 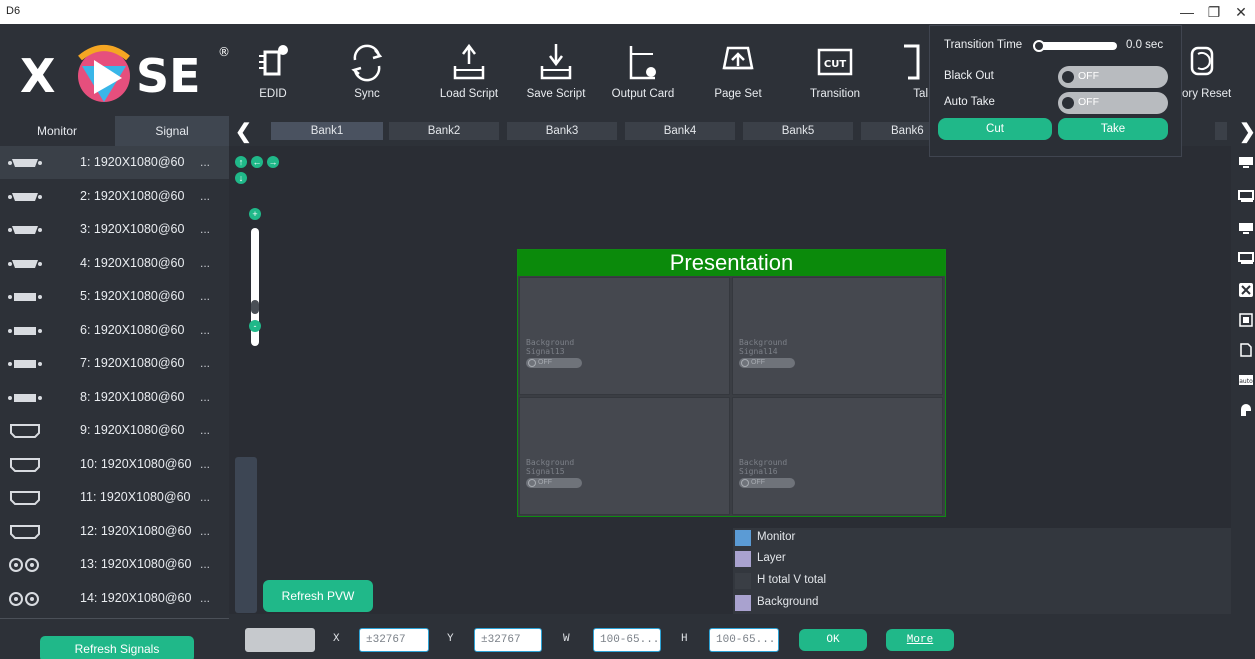 What do you see at coordinates (241, 162) in the screenshot?
I see `move-up-button: ↑` at bounding box center [241, 162].